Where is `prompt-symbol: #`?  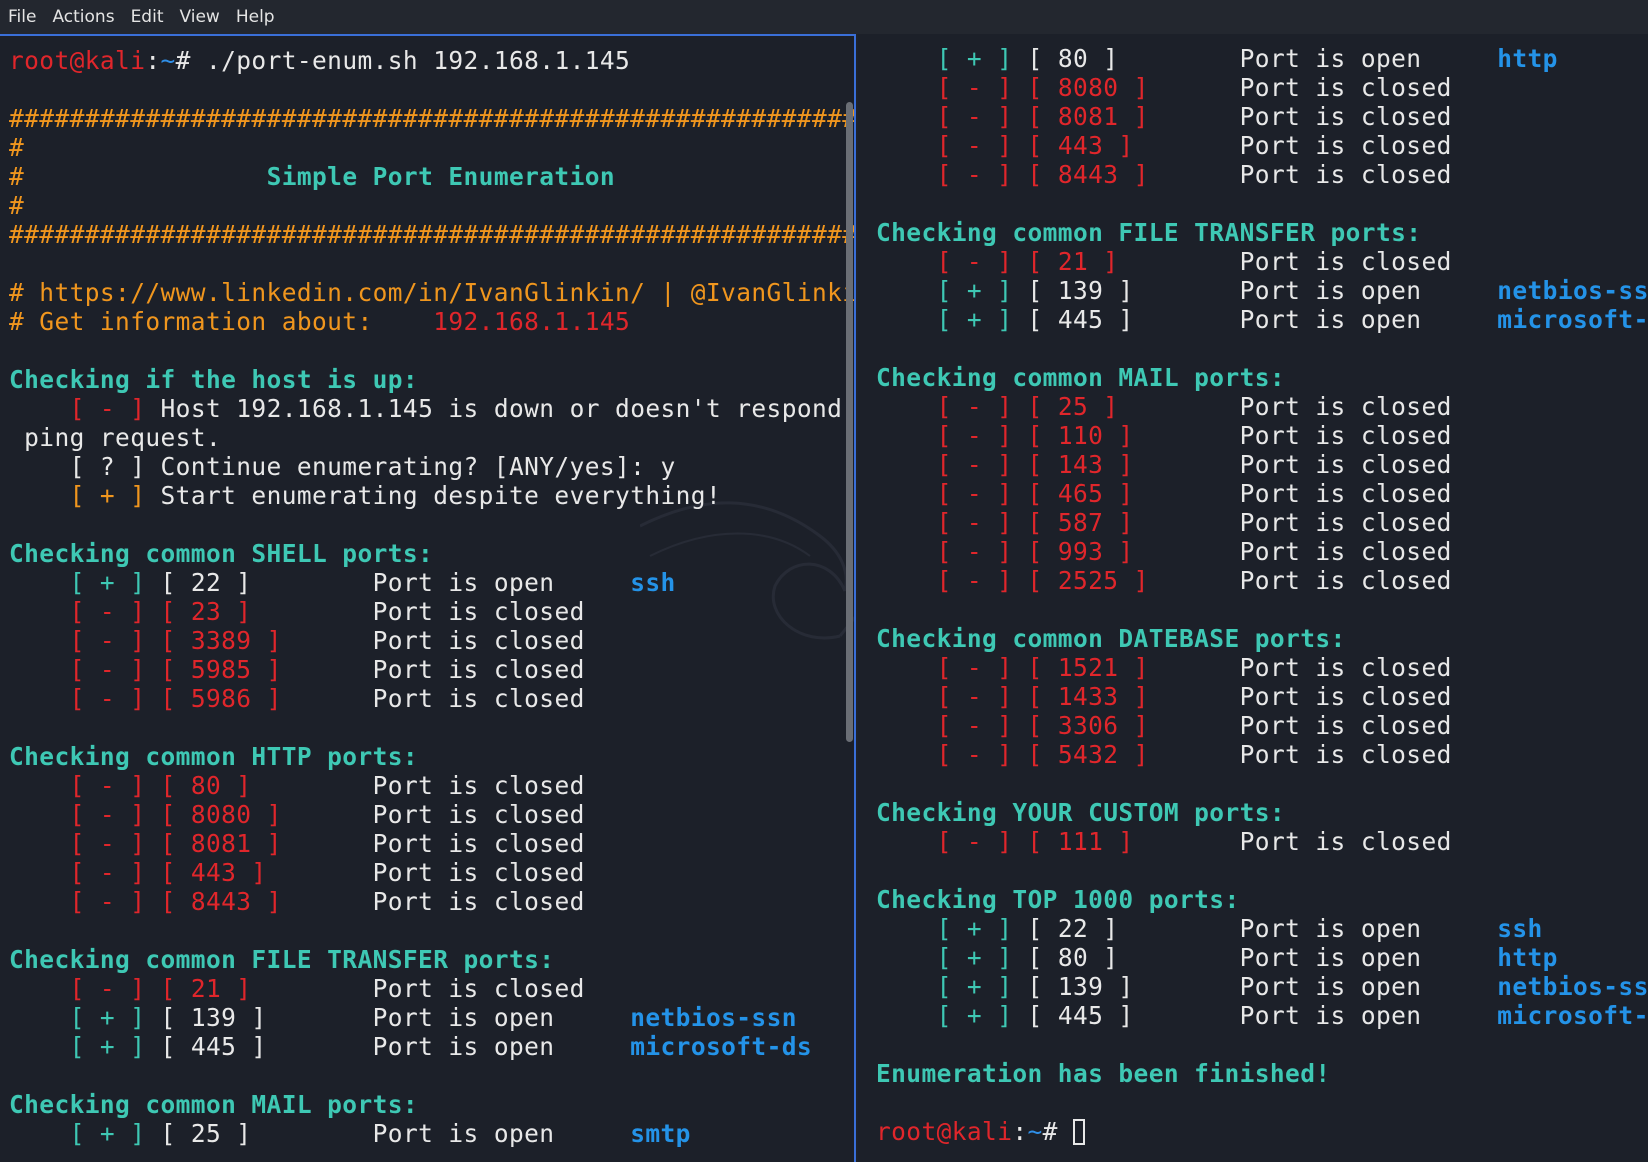
prompt-symbol: # is located at coordinates (1057, 1131).